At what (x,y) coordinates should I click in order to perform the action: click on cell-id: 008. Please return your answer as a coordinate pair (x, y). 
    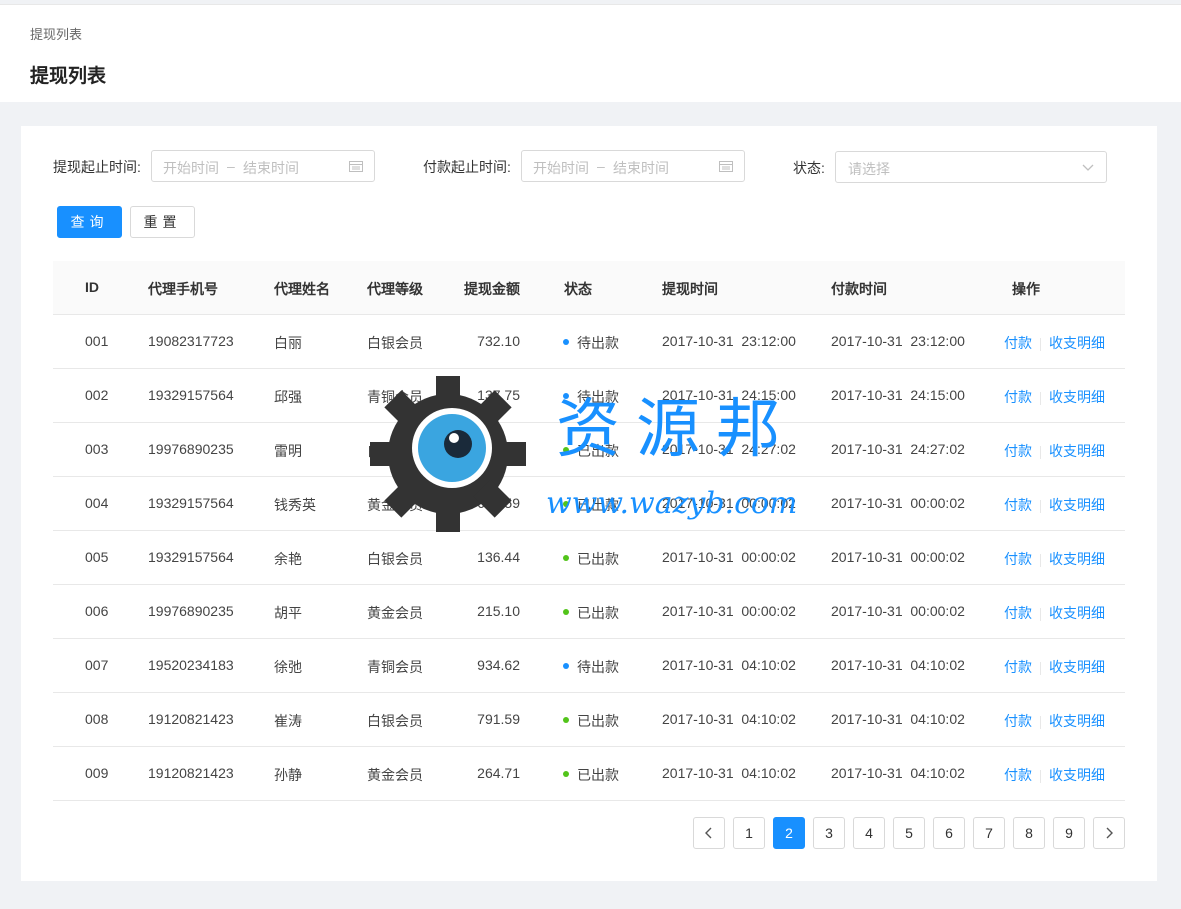
    Looking at the image, I should click on (97, 719).